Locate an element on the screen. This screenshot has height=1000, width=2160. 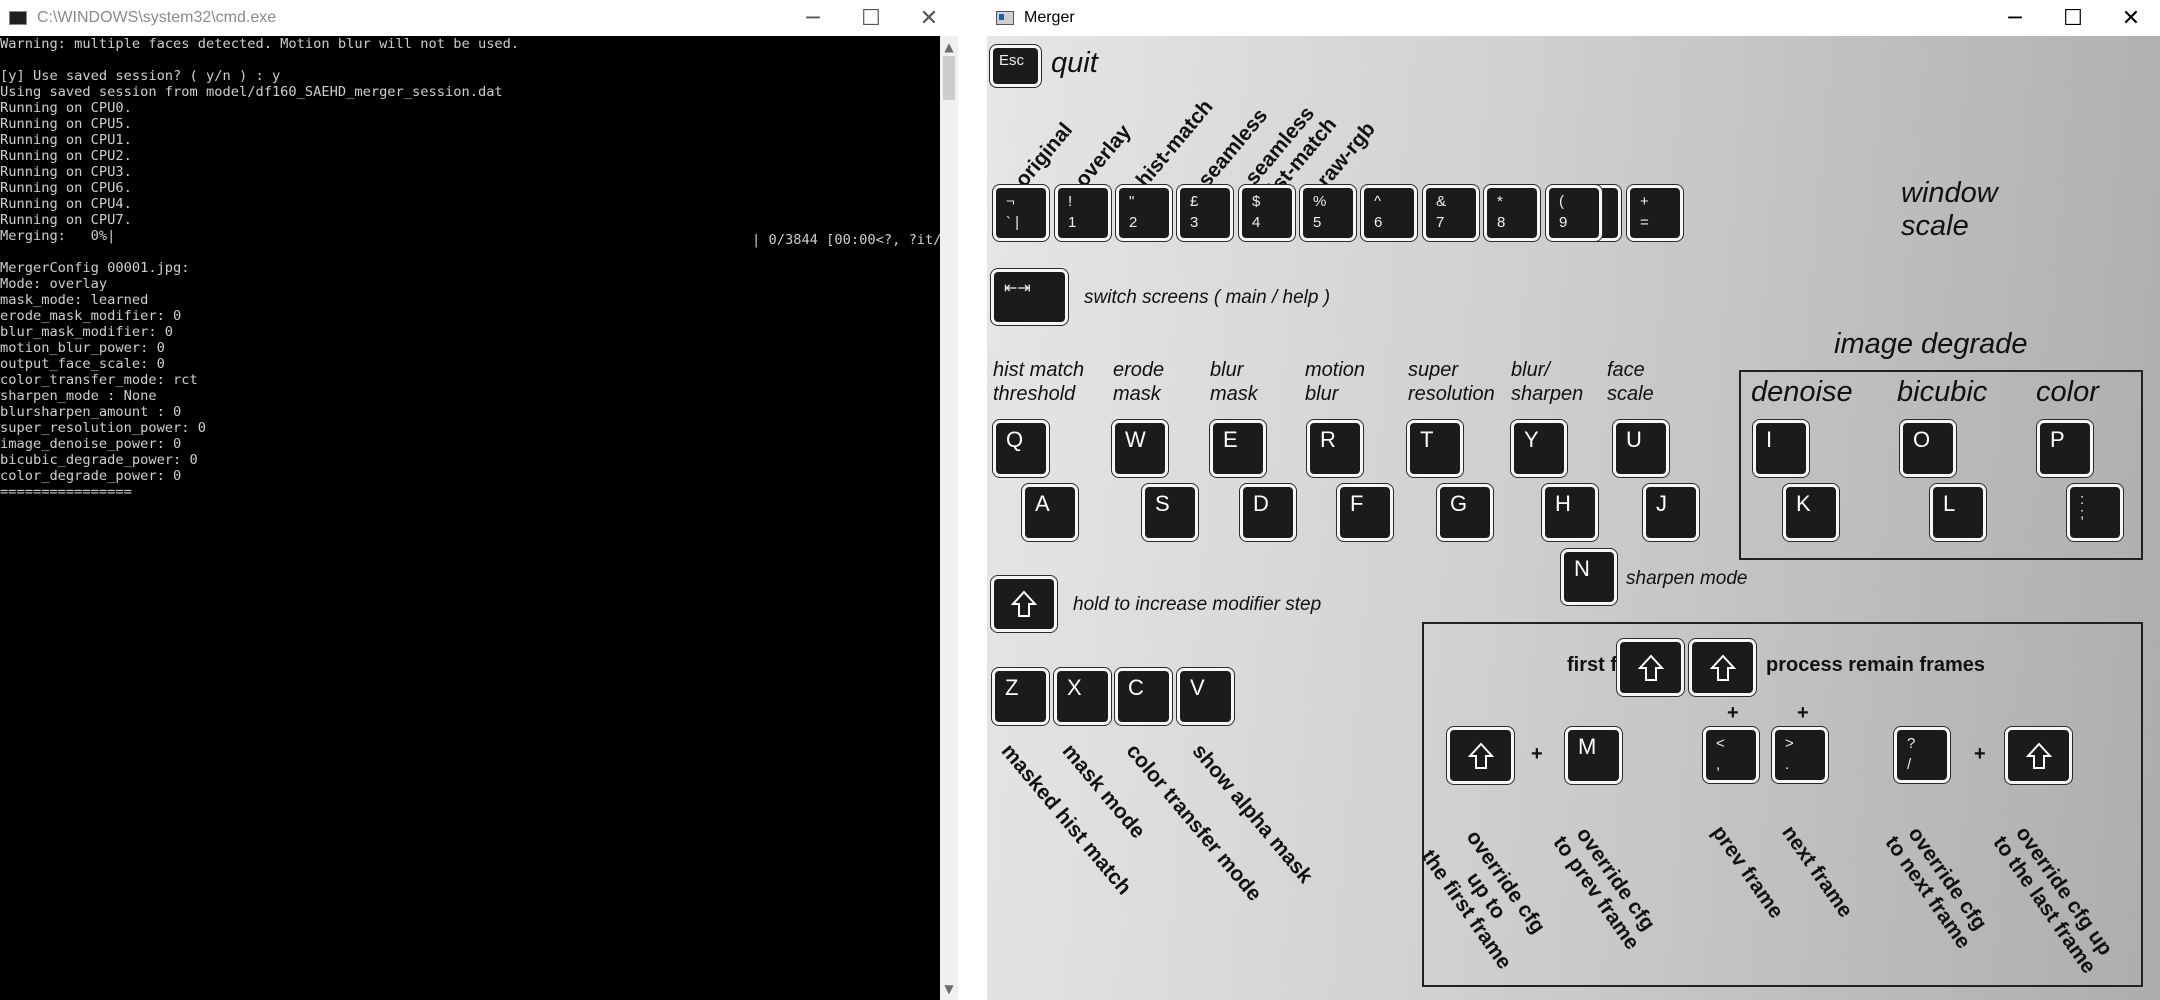
number-key-0: ¬ ` | is located at coordinates (1021, 213).